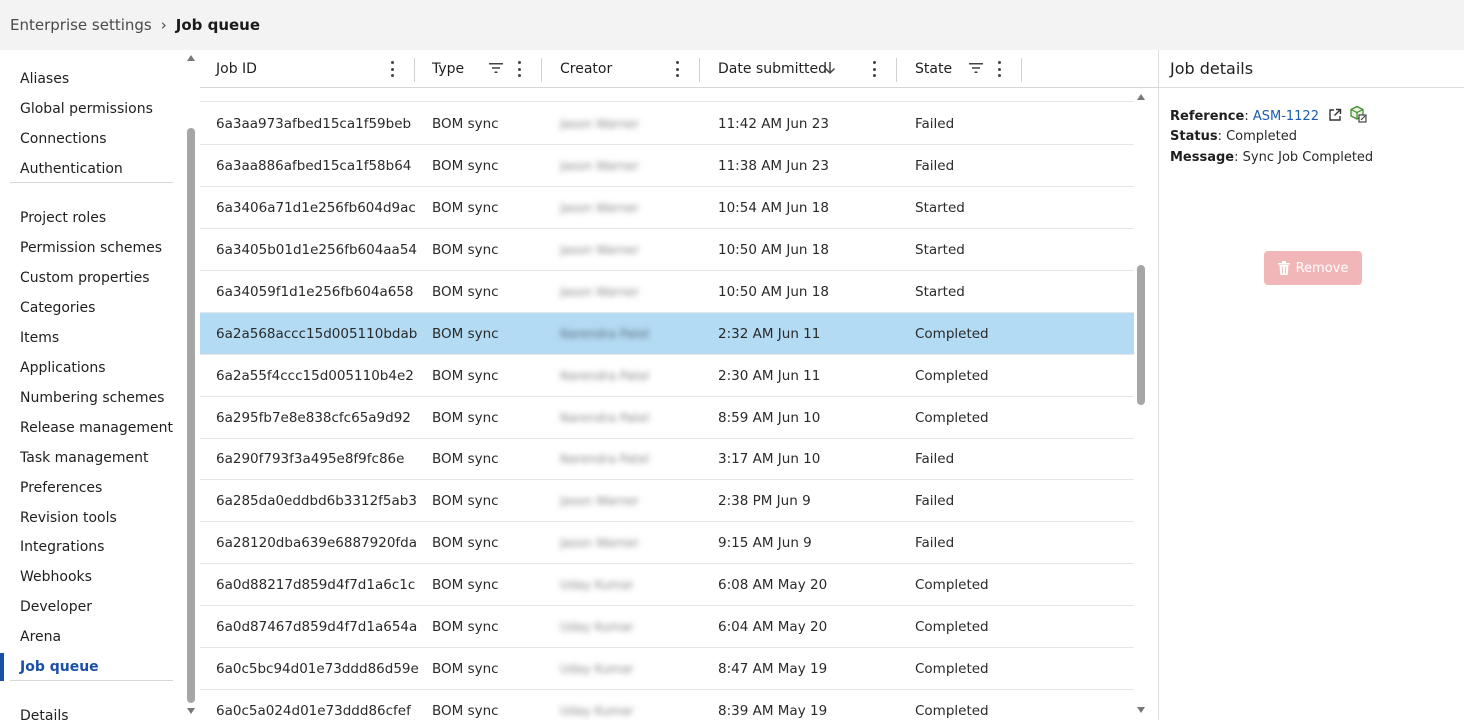 The height and width of the screenshot is (720, 1464). What do you see at coordinates (1286, 116) in the screenshot?
I see `reference-link: ASM-1122` at bounding box center [1286, 116].